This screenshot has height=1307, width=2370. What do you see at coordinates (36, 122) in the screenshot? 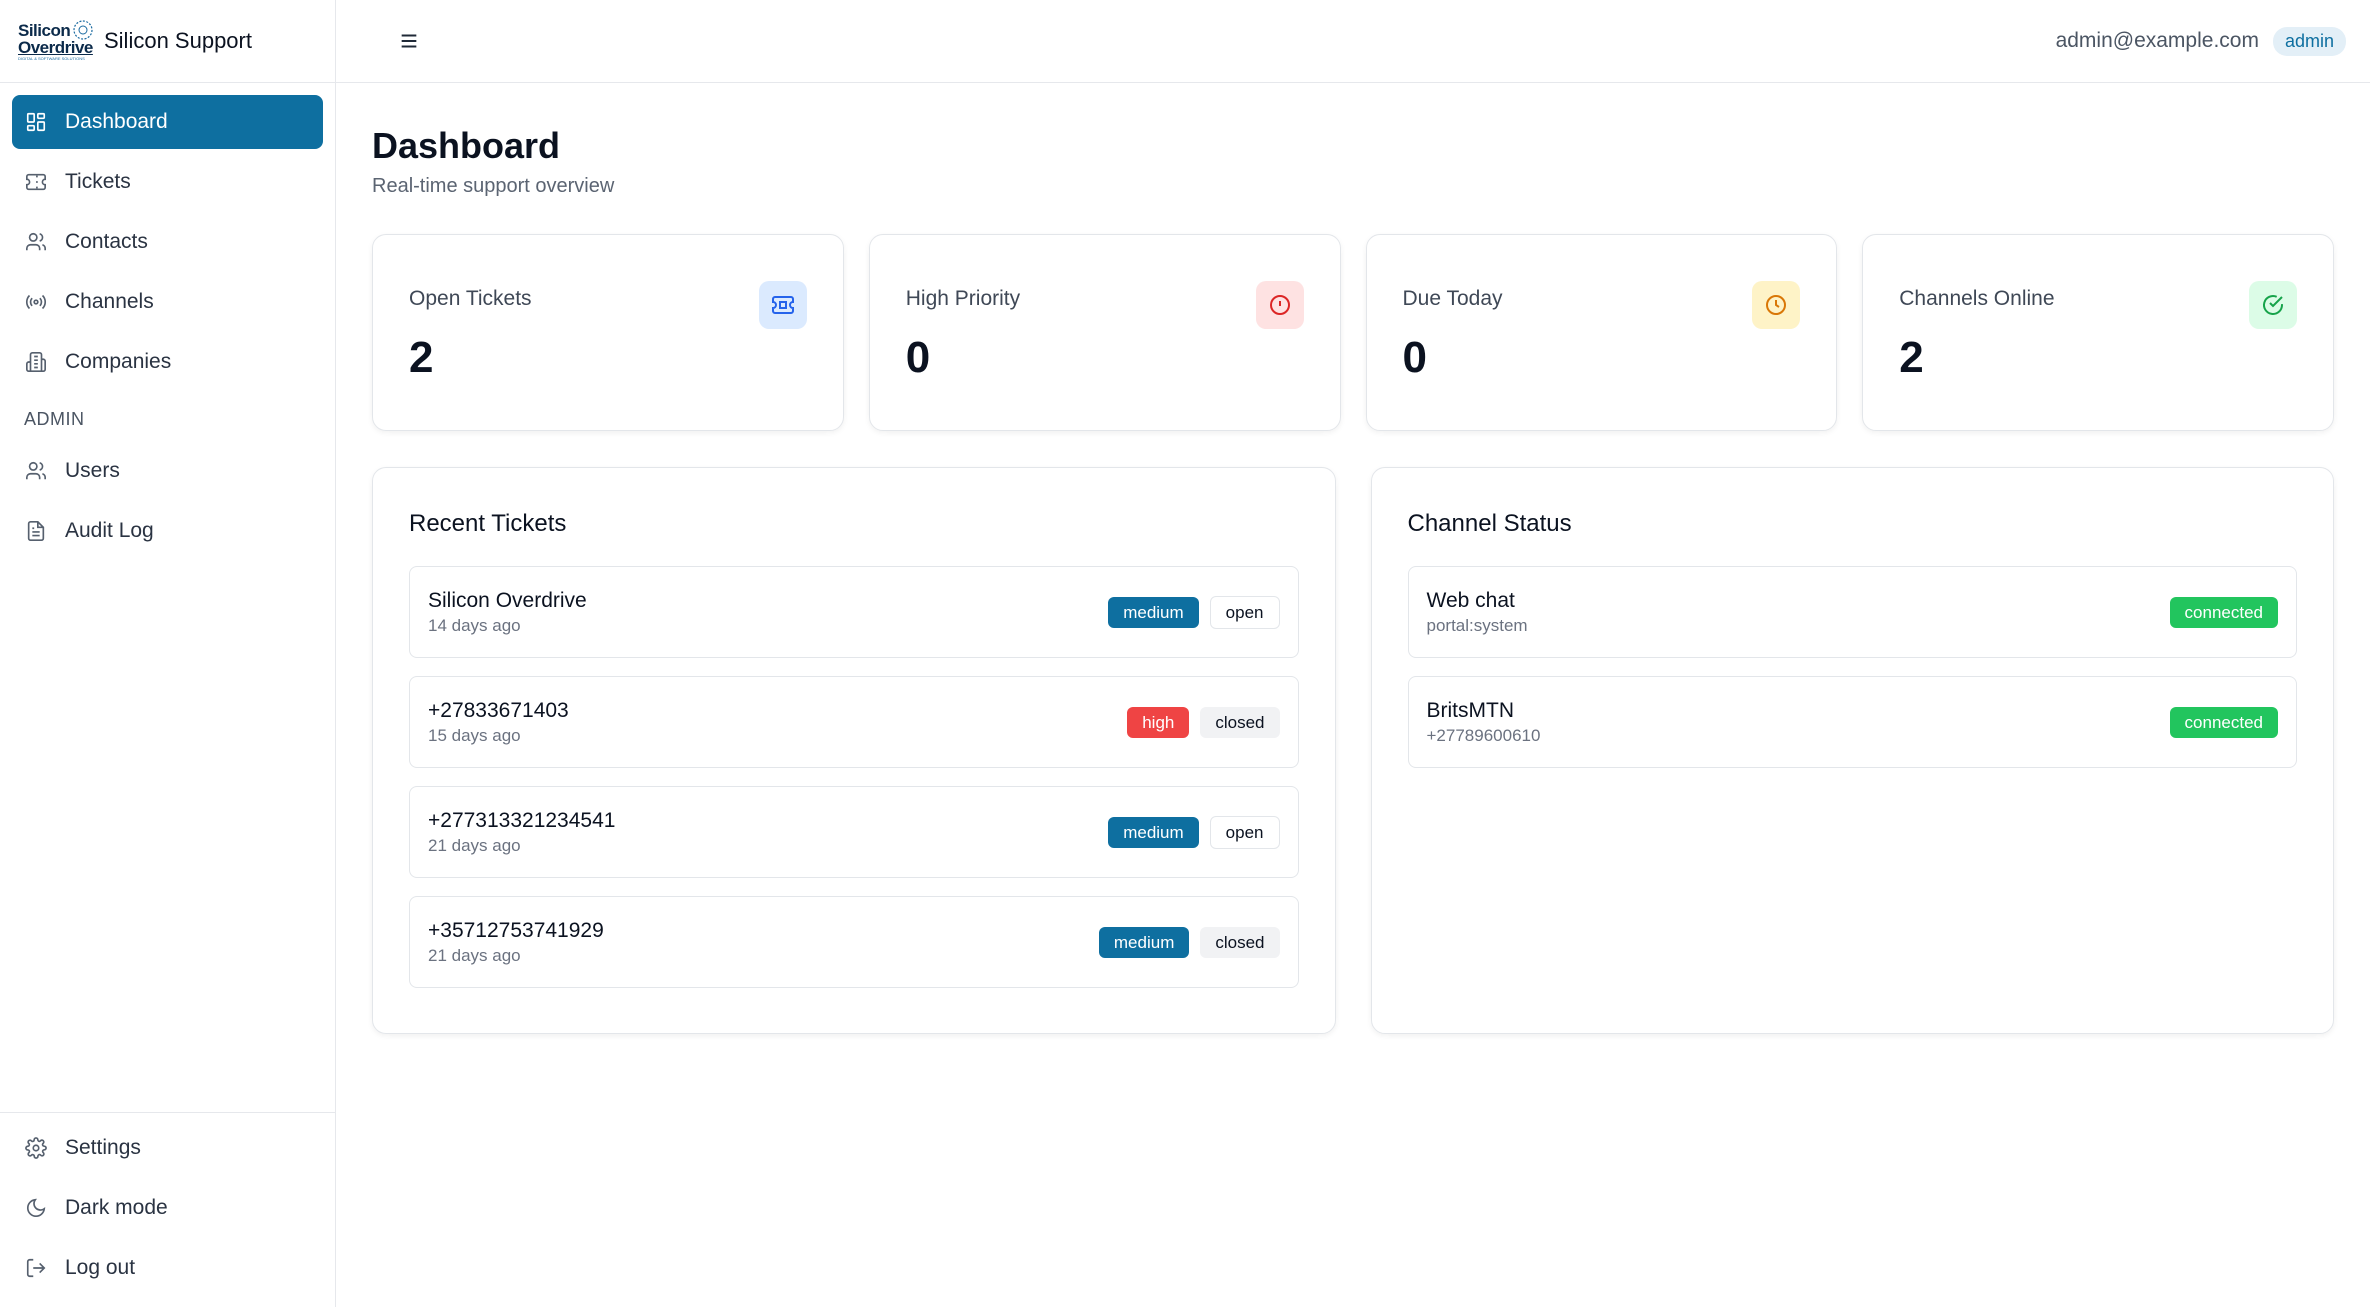
I see `dashboard-icon` at bounding box center [36, 122].